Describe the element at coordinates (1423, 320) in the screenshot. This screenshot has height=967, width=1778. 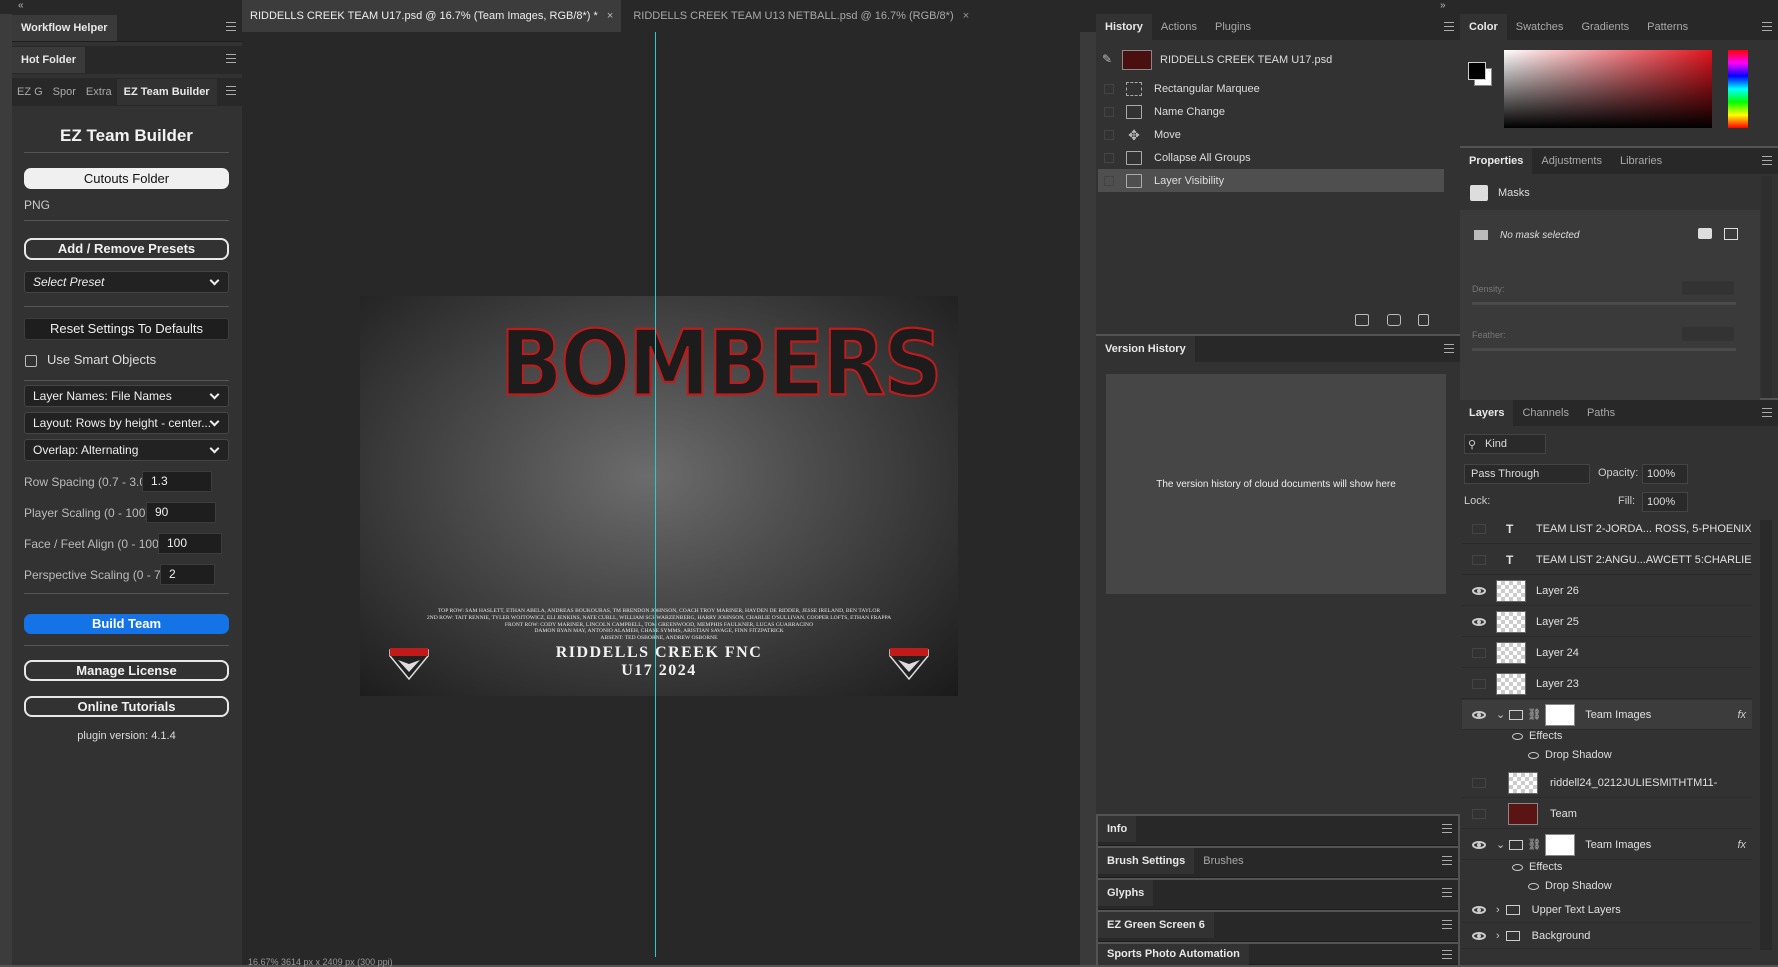
I see `trash-icon` at that location.